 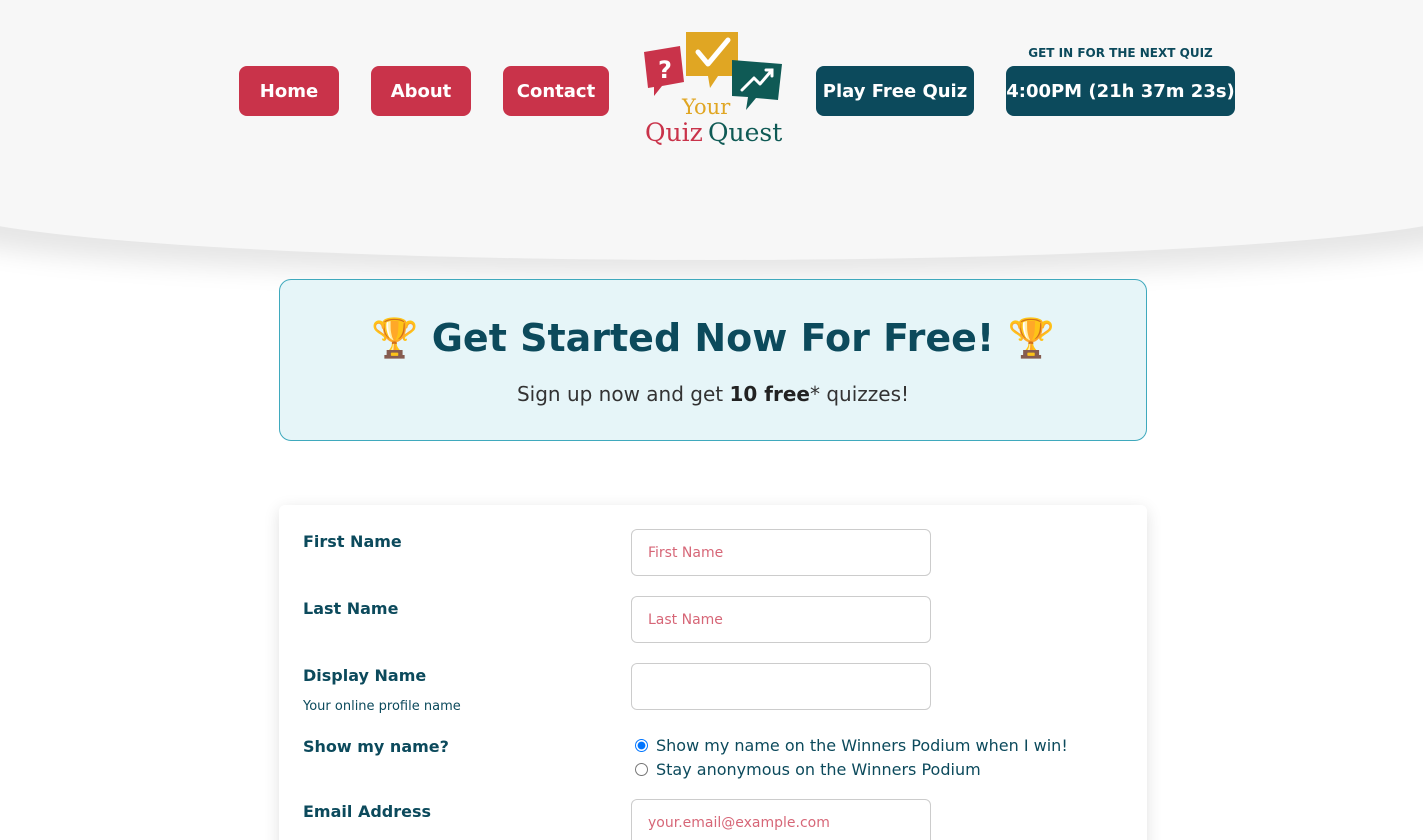 What do you see at coordinates (781, 552) in the screenshot?
I see `first-name-input` at bounding box center [781, 552].